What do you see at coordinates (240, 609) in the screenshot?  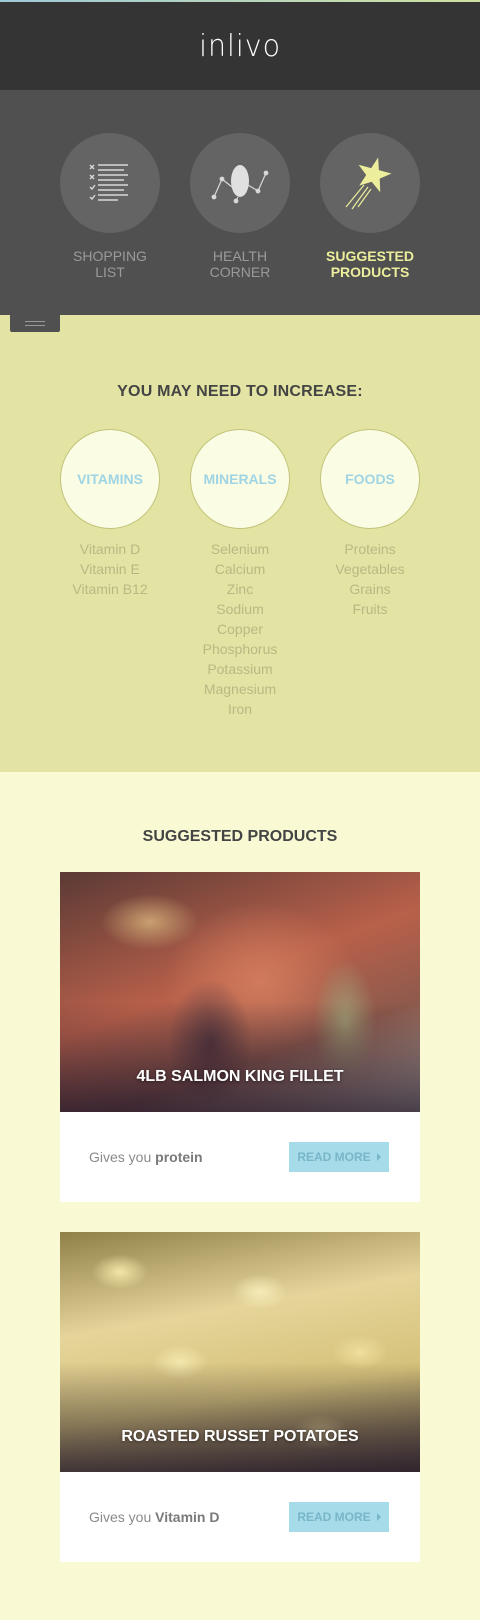 I see `nutrient-item: Sodium` at bounding box center [240, 609].